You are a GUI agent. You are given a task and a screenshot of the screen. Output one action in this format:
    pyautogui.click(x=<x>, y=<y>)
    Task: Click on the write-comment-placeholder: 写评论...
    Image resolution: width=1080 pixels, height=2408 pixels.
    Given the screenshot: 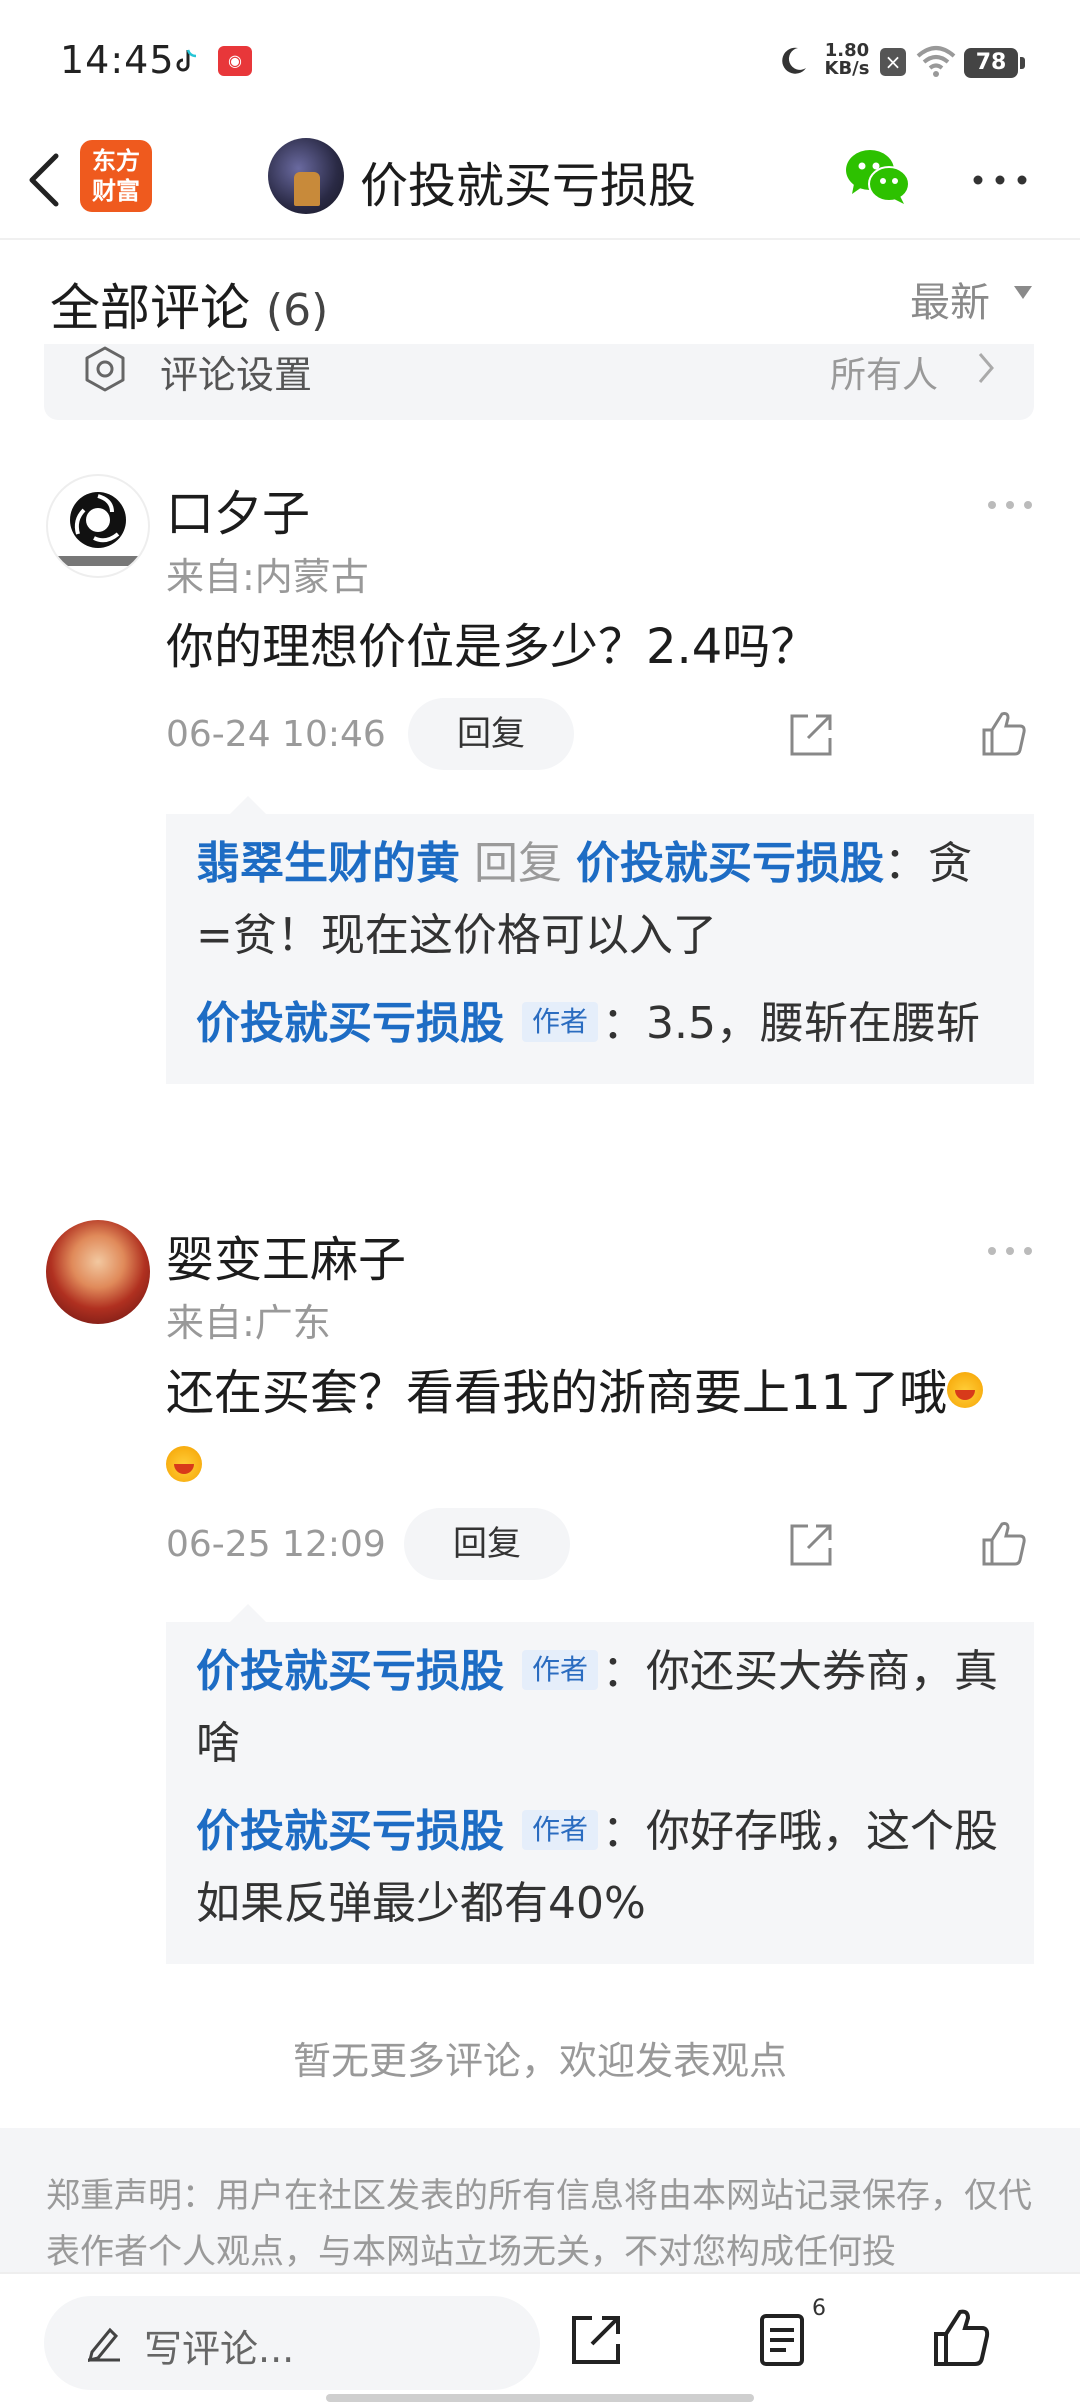 What is the action you would take?
    pyautogui.click(x=219, y=2349)
    